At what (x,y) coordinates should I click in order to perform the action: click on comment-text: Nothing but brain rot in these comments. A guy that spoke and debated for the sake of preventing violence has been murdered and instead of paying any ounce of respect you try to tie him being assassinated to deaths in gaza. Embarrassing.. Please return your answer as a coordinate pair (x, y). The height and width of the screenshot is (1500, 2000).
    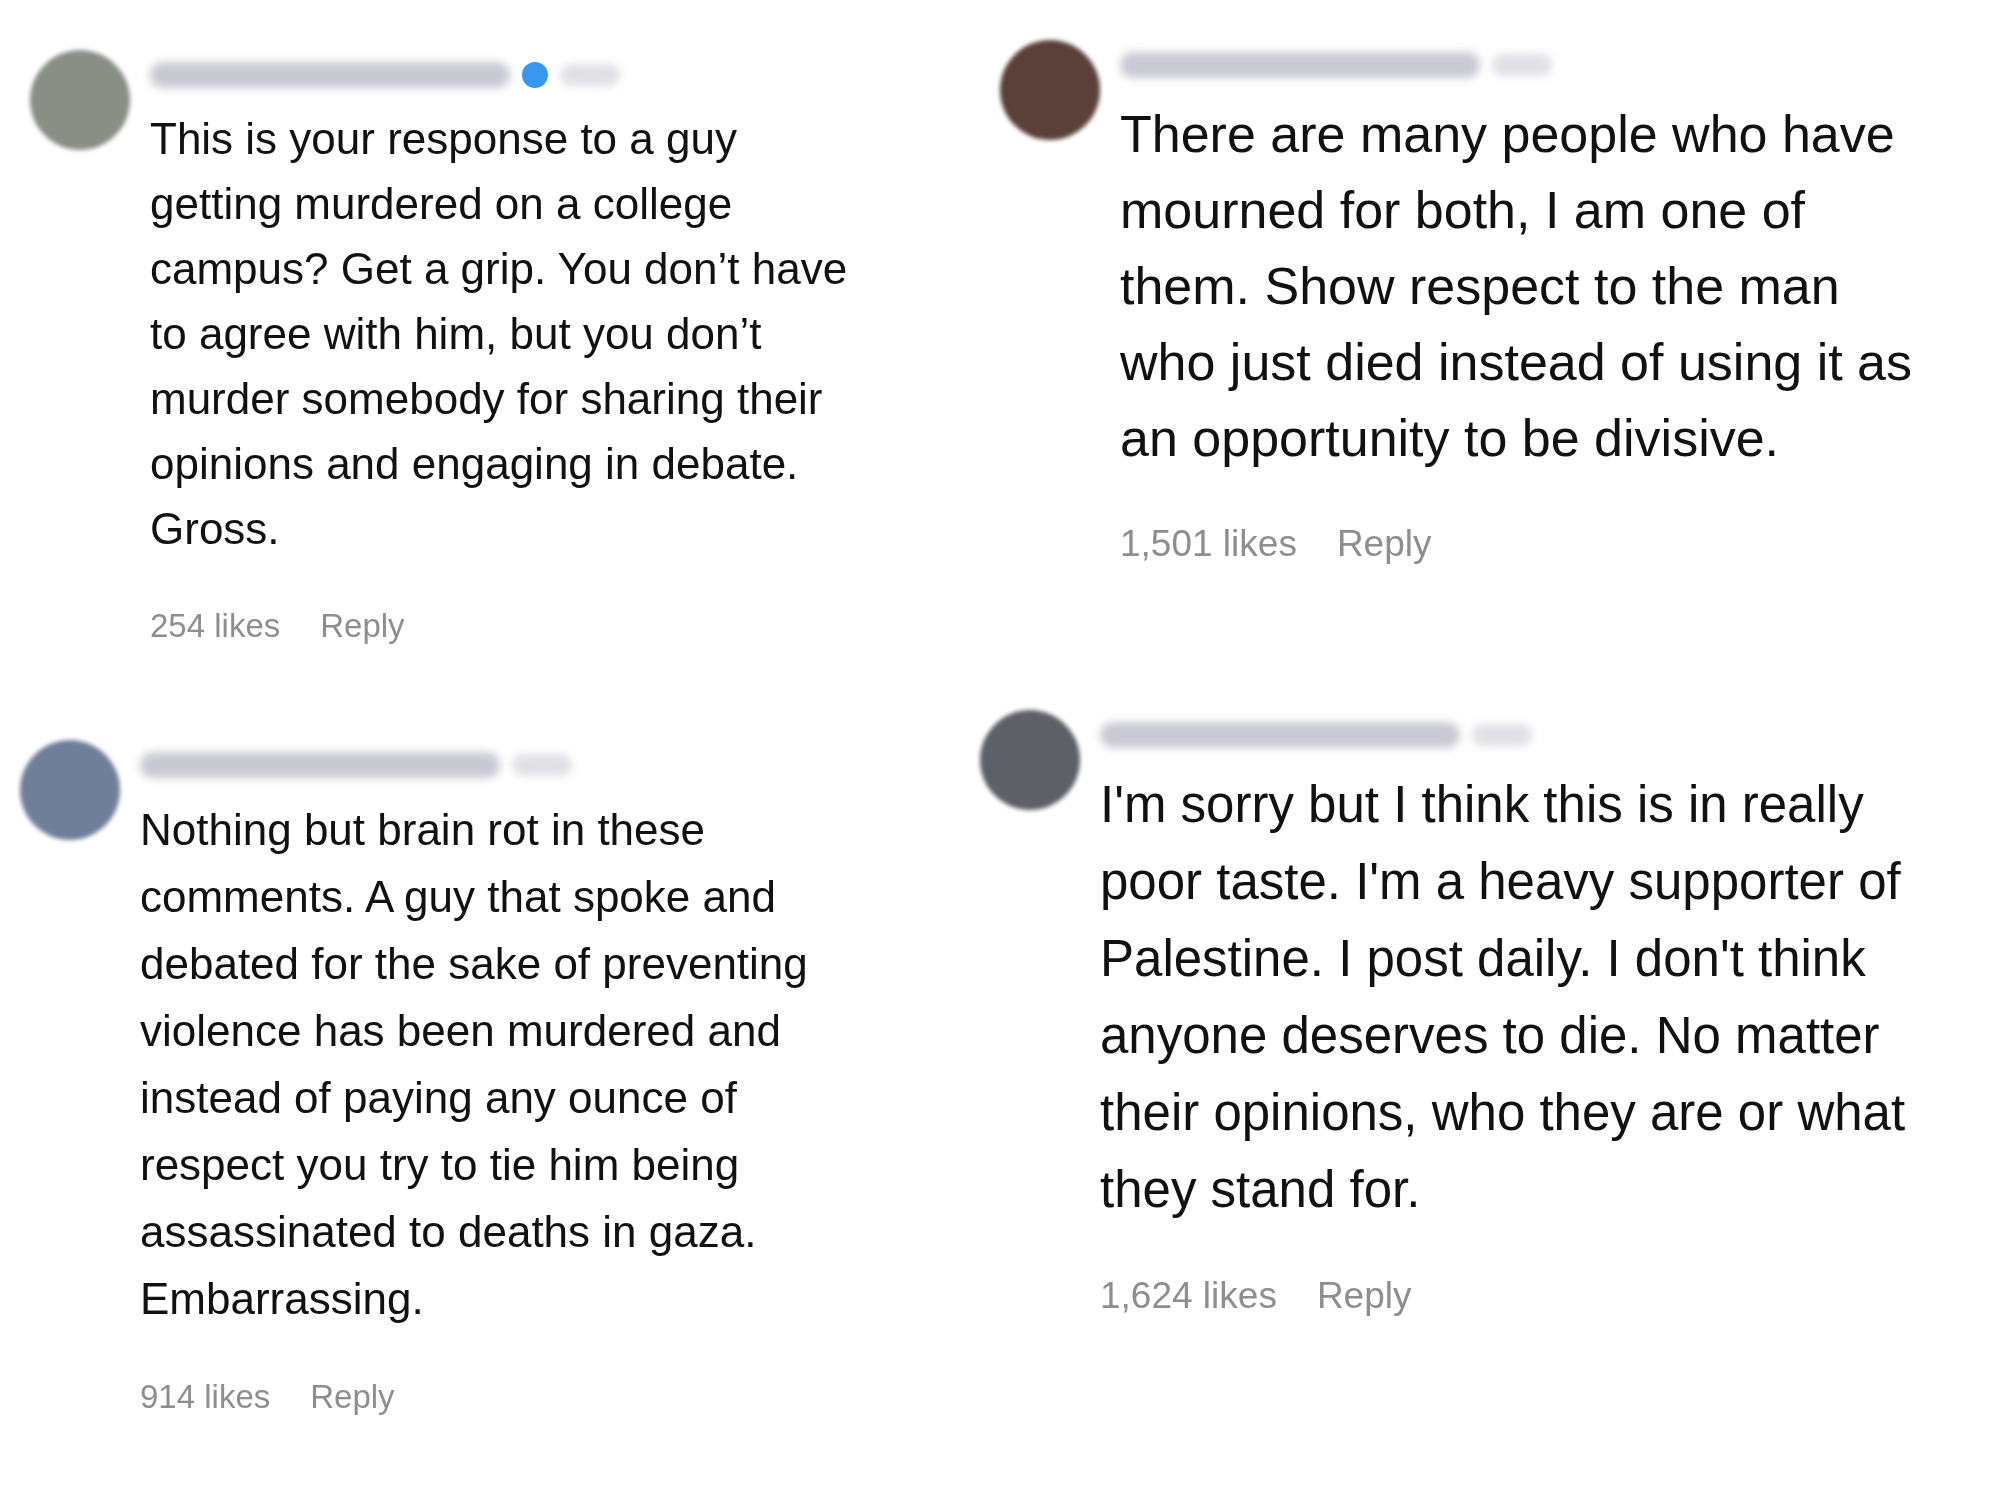
    Looking at the image, I should click on (474, 1064).